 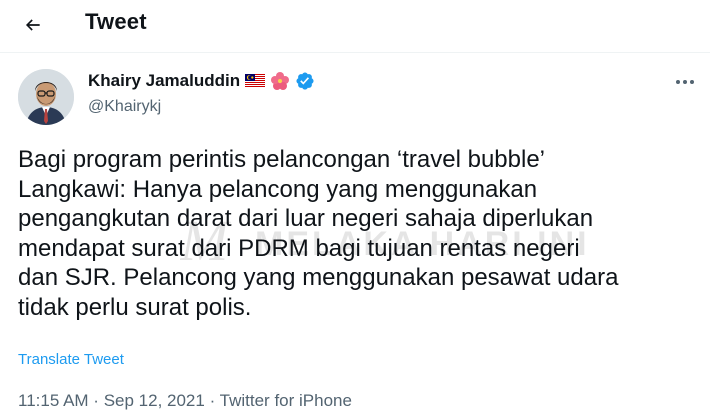 What do you see at coordinates (116, 21) in the screenshot?
I see `page-title: Tweet` at bounding box center [116, 21].